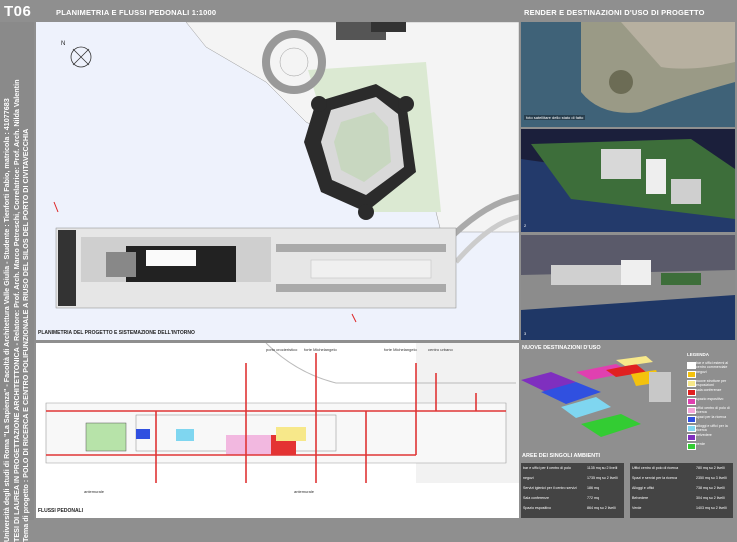  Describe the element at coordinates (593, 488) in the screenshot. I see `area-value: 186 mq` at that location.